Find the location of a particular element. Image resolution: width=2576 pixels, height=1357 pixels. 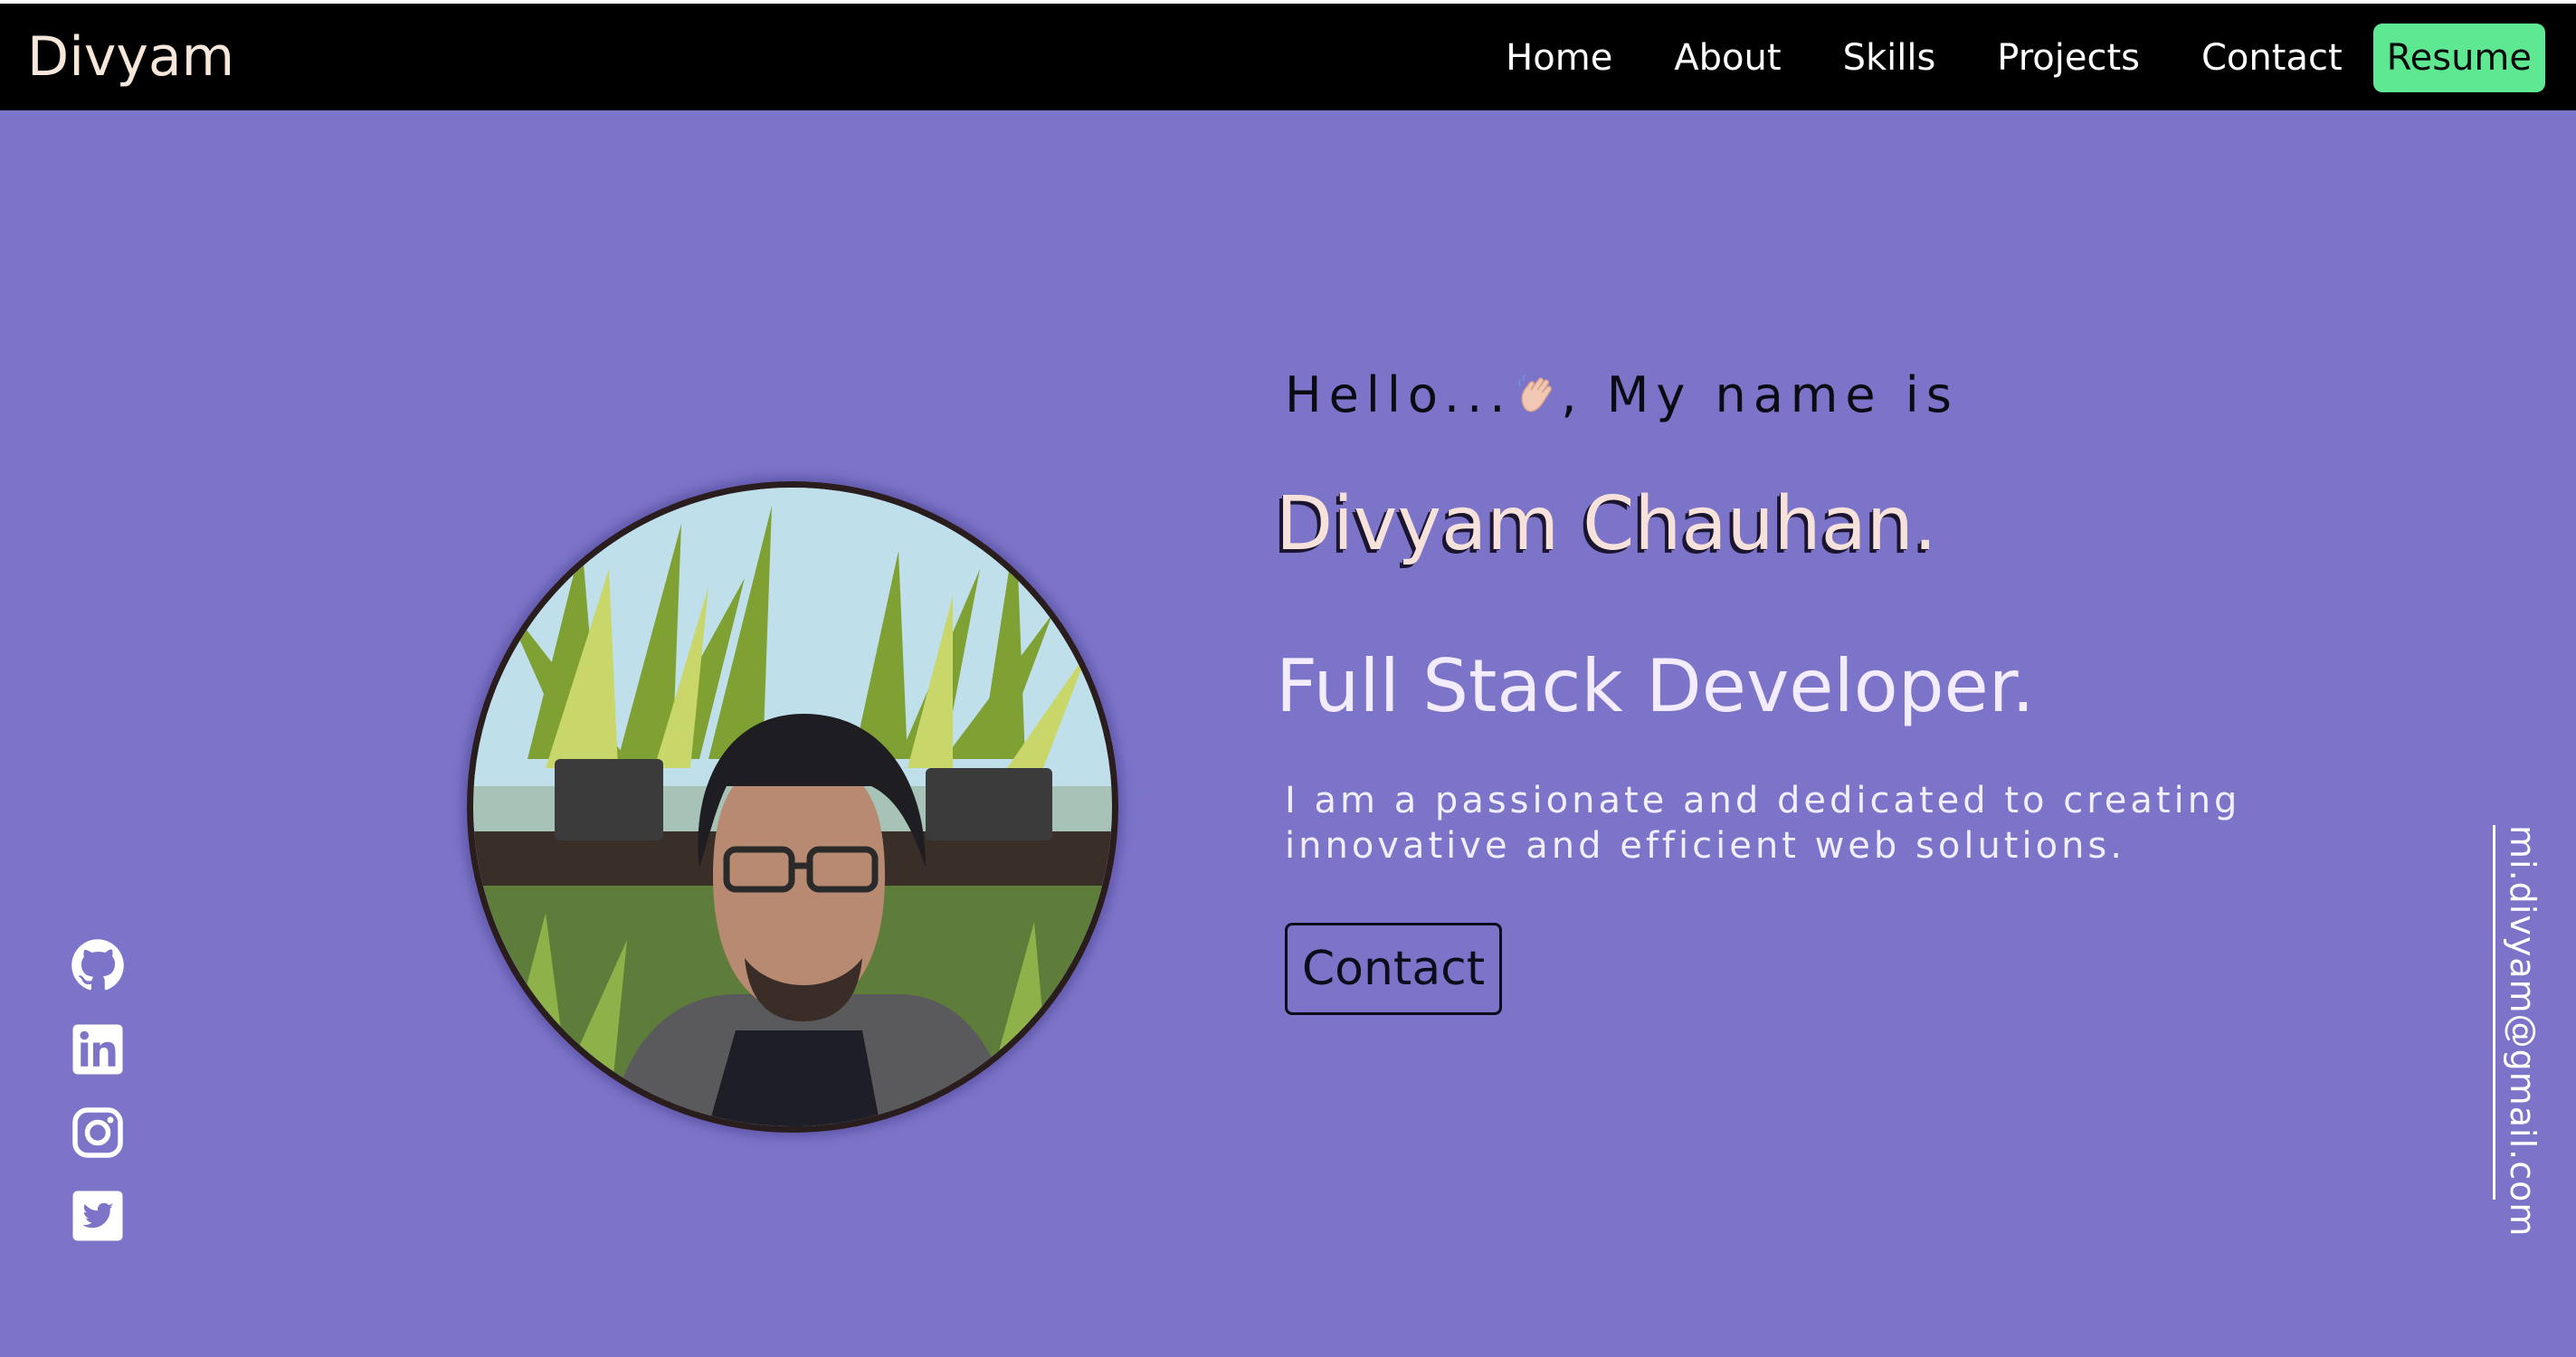

contact-button: Contact is located at coordinates (1393, 969).